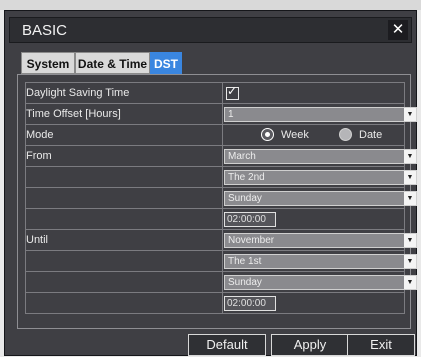  What do you see at coordinates (360, 134) in the screenshot?
I see `mode-date-radio: Date` at bounding box center [360, 134].